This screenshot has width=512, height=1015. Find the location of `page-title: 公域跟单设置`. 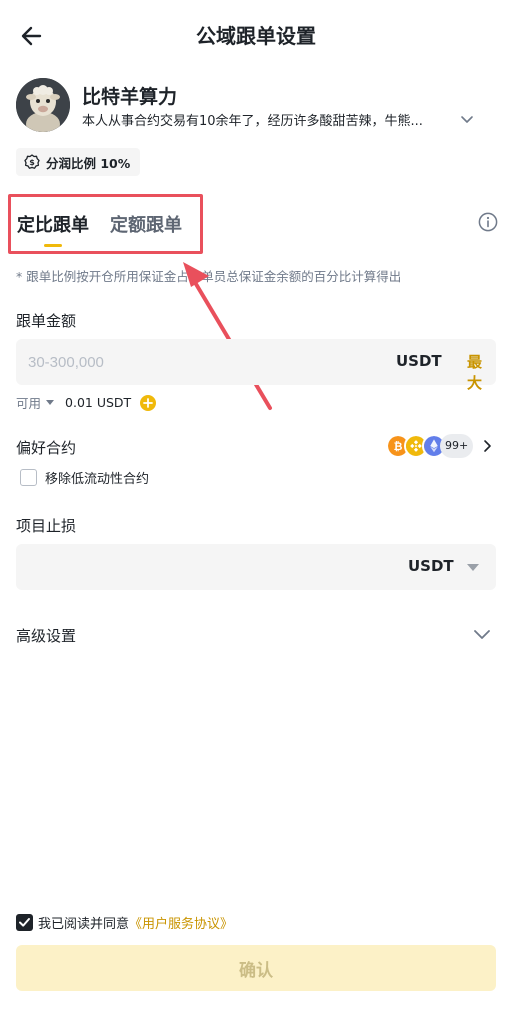

page-title: 公域跟单设置 is located at coordinates (256, 36).